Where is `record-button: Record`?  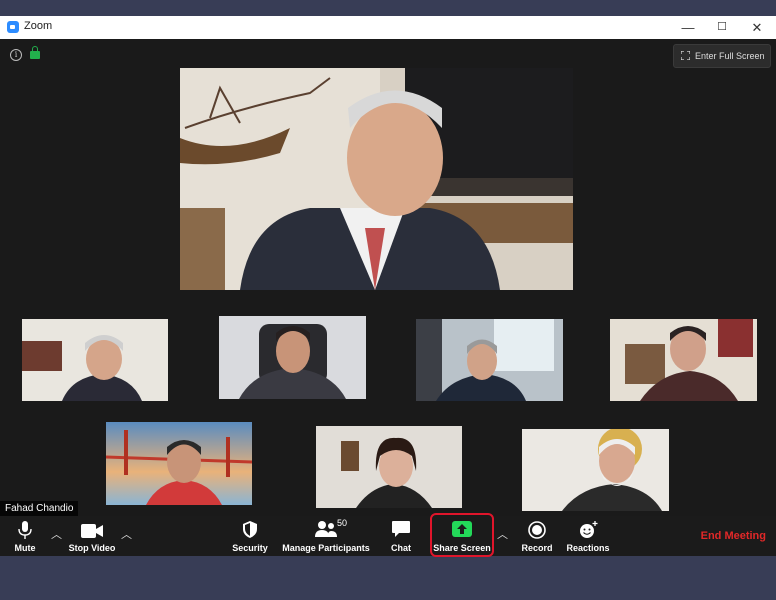 record-button: Record is located at coordinates (537, 536).